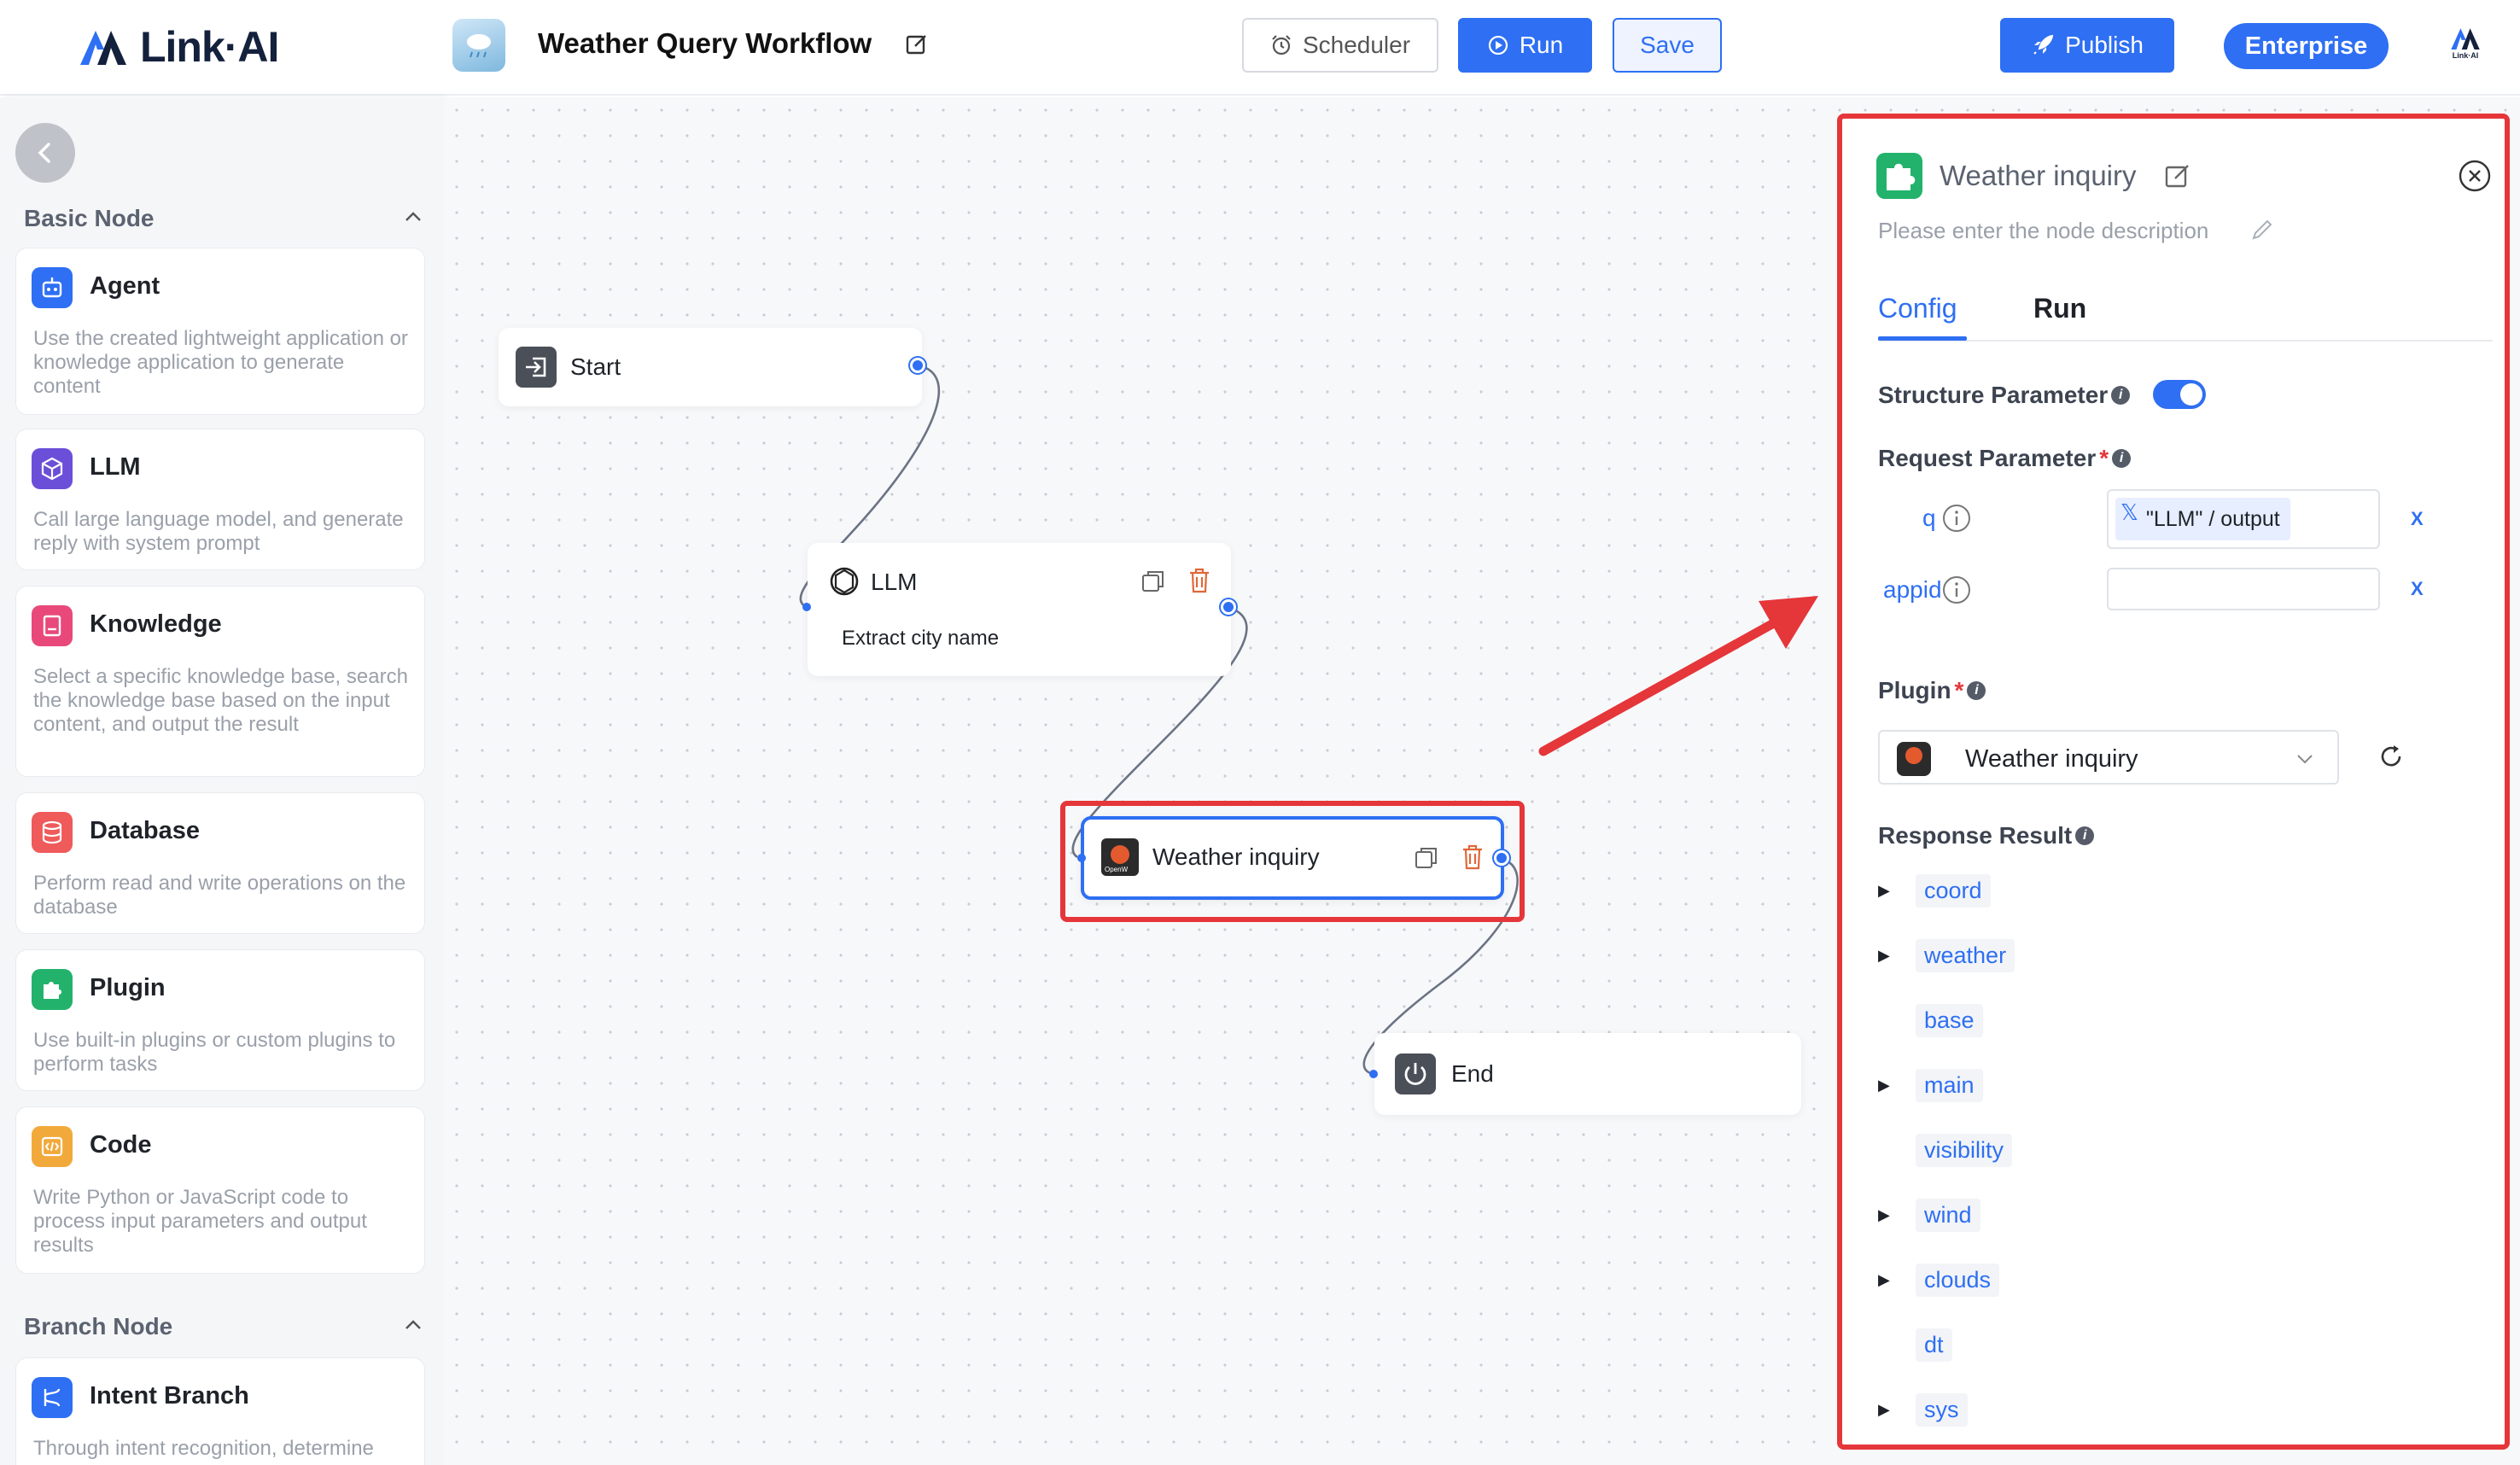 This screenshot has height=1465, width=2520. I want to click on plugin-label: Plugin * i, so click(1932, 690).